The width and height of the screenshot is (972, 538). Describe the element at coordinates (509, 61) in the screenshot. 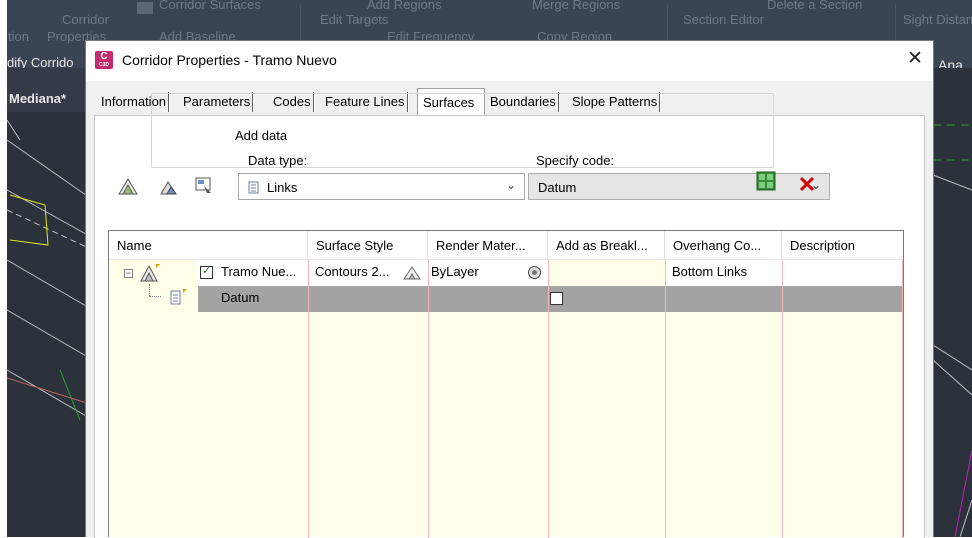

I see `dialog-titlebar: C C3D Corridor Properties - Tramo Nuevo ✕` at that location.